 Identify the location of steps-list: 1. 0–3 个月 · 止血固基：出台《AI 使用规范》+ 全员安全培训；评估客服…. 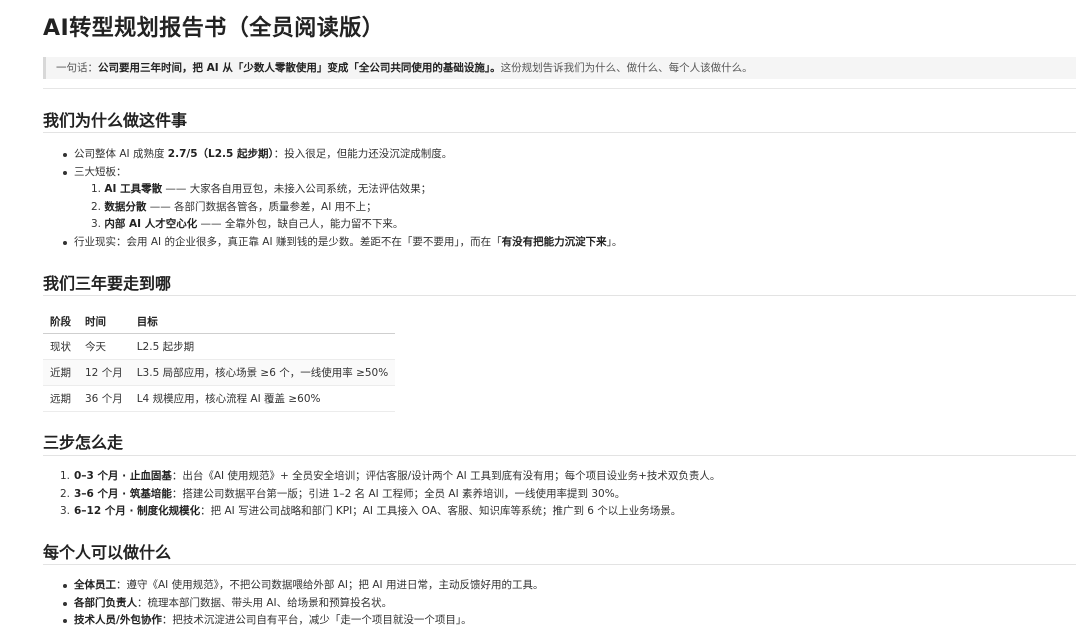
(390, 494).